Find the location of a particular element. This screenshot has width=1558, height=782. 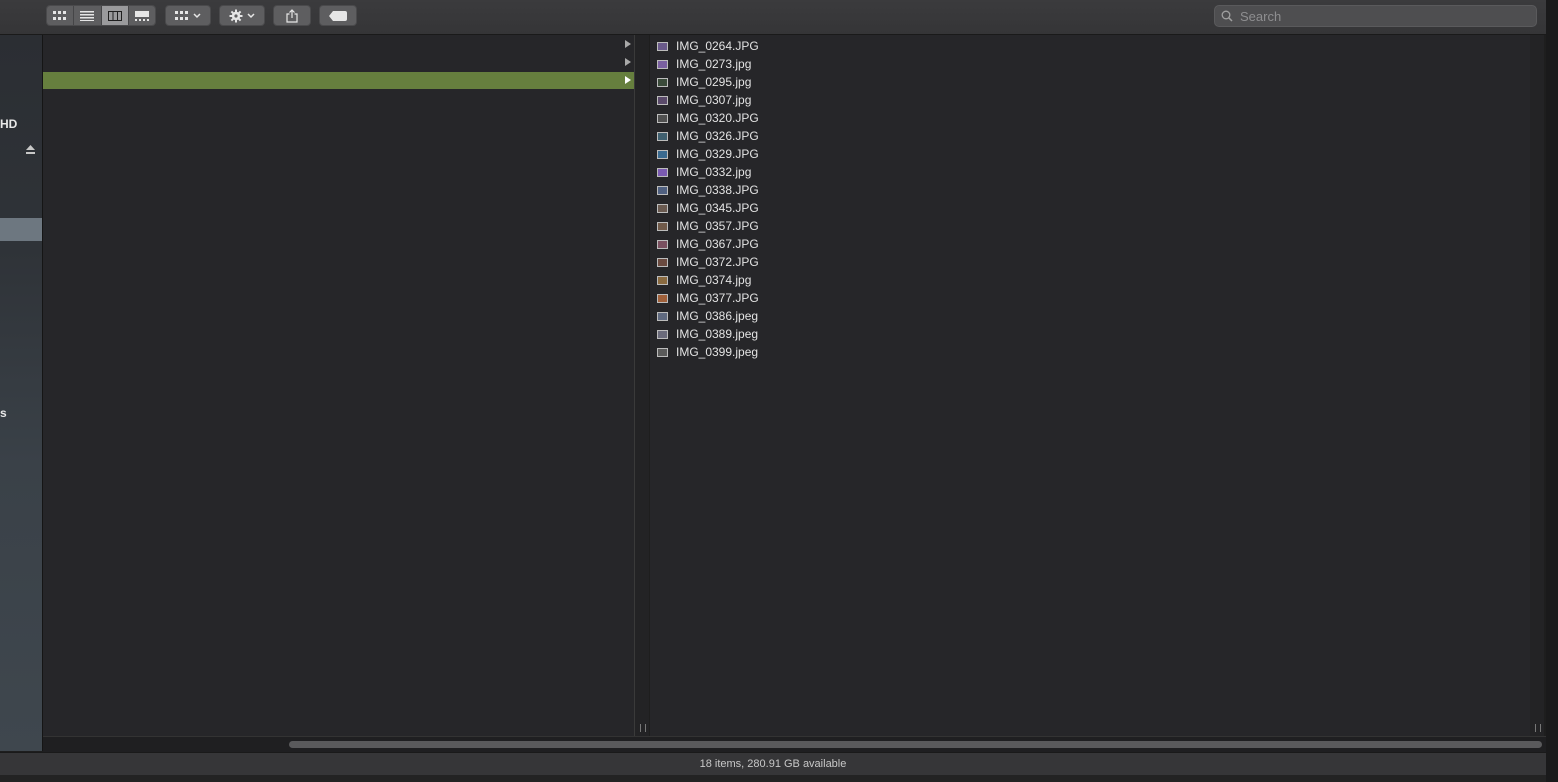

scrollbar-thumb is located at coordinates (915, 744).